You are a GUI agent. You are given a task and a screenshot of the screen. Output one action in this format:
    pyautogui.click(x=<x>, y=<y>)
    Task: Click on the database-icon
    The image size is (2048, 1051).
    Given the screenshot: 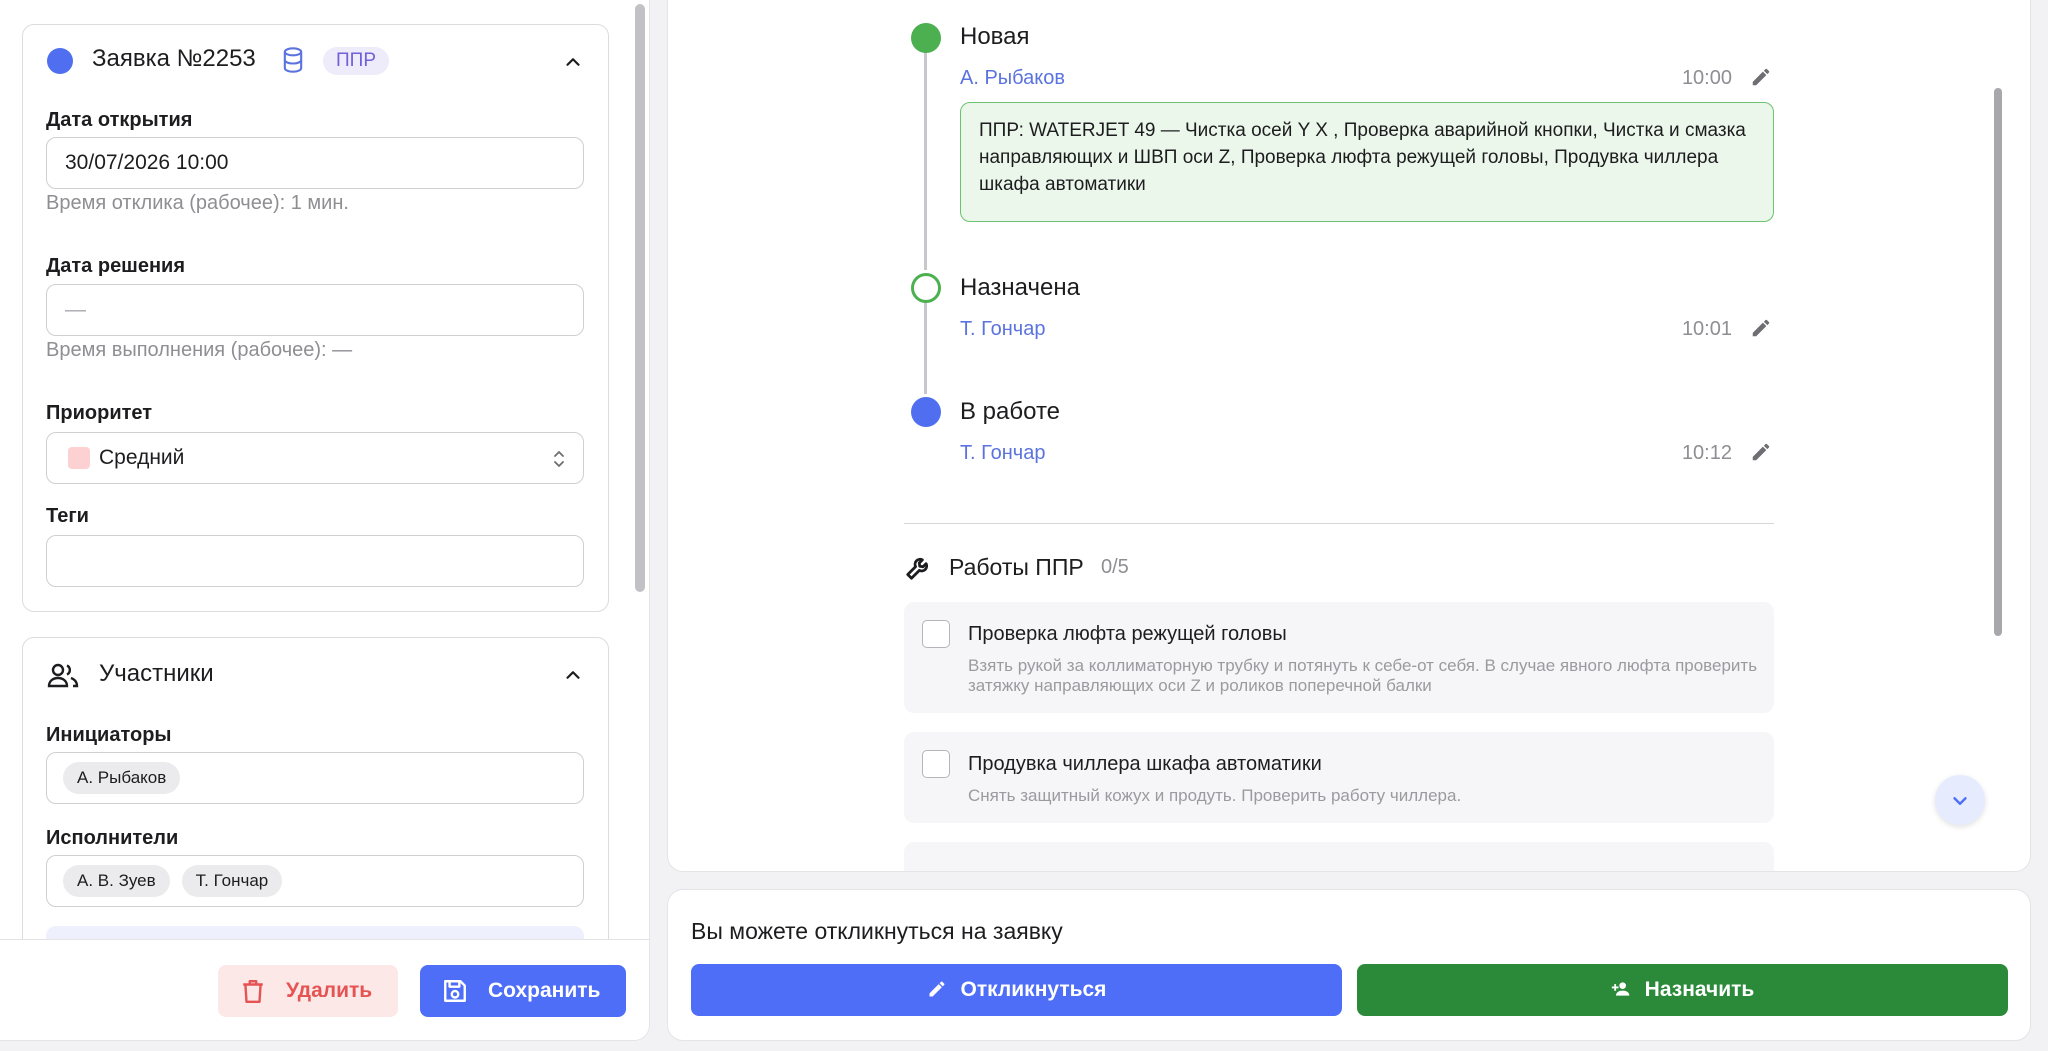 What is the action you would take?
    pyautogui.click(x=293, y=60)
    